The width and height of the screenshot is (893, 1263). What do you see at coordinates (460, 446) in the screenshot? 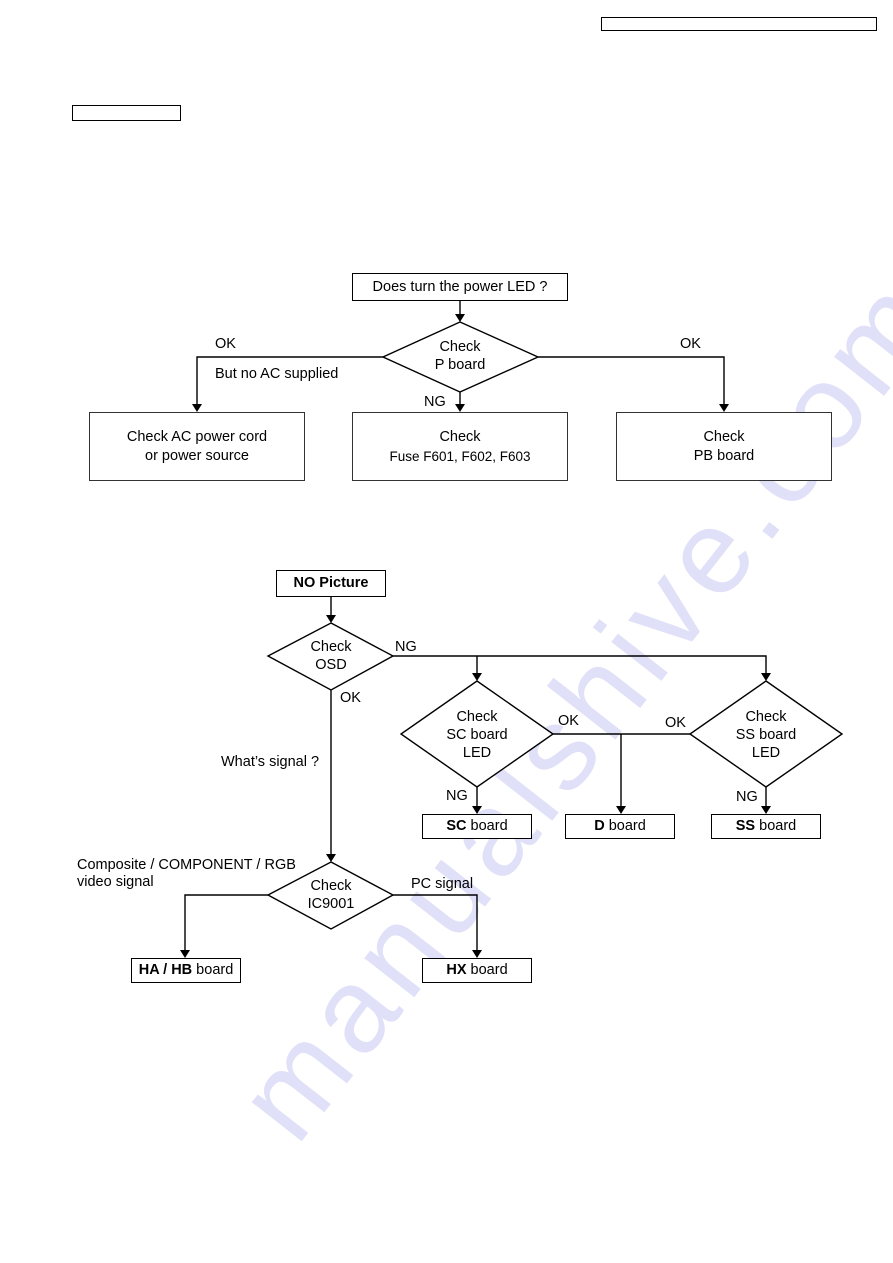
I see `result-check-fuses: Check Fuse F601, F602, F603` at bounding box center [460, 446].